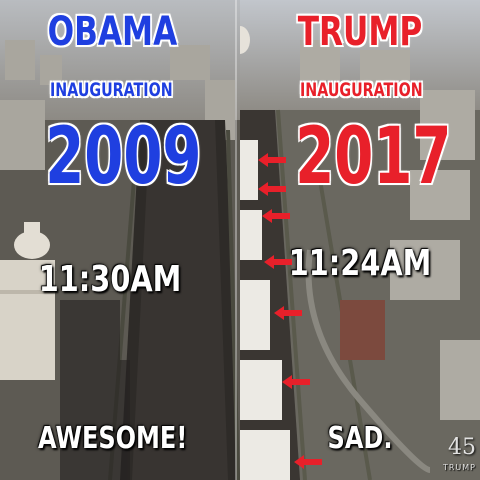 This screenshot has height=480, width=480. I want to click on right-subtitle-caption: INAUGURATION, so click(361, 90).